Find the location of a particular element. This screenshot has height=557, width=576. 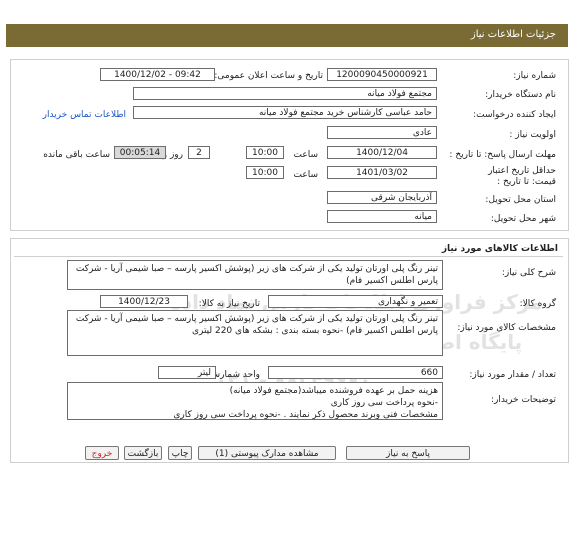

requester-label: ایجاد کننده درخواست: is located at coordinates (514, 115).